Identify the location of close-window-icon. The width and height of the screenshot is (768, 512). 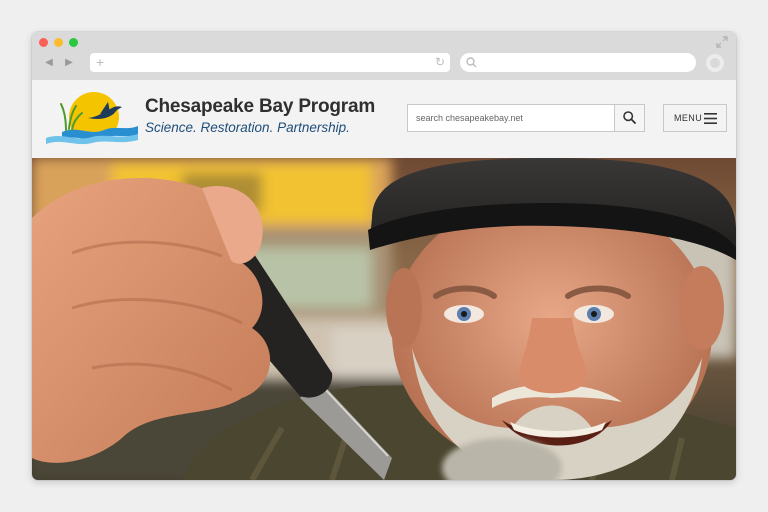
(43, 42).